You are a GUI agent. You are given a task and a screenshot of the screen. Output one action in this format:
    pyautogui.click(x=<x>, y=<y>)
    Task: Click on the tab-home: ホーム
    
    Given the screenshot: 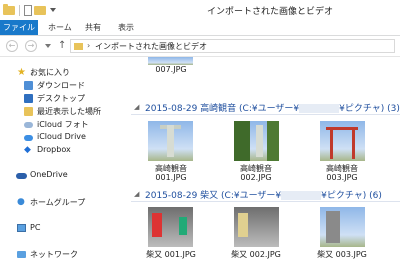 What is the action you would take?
    pyautogui.click(x=60, y=27)
    